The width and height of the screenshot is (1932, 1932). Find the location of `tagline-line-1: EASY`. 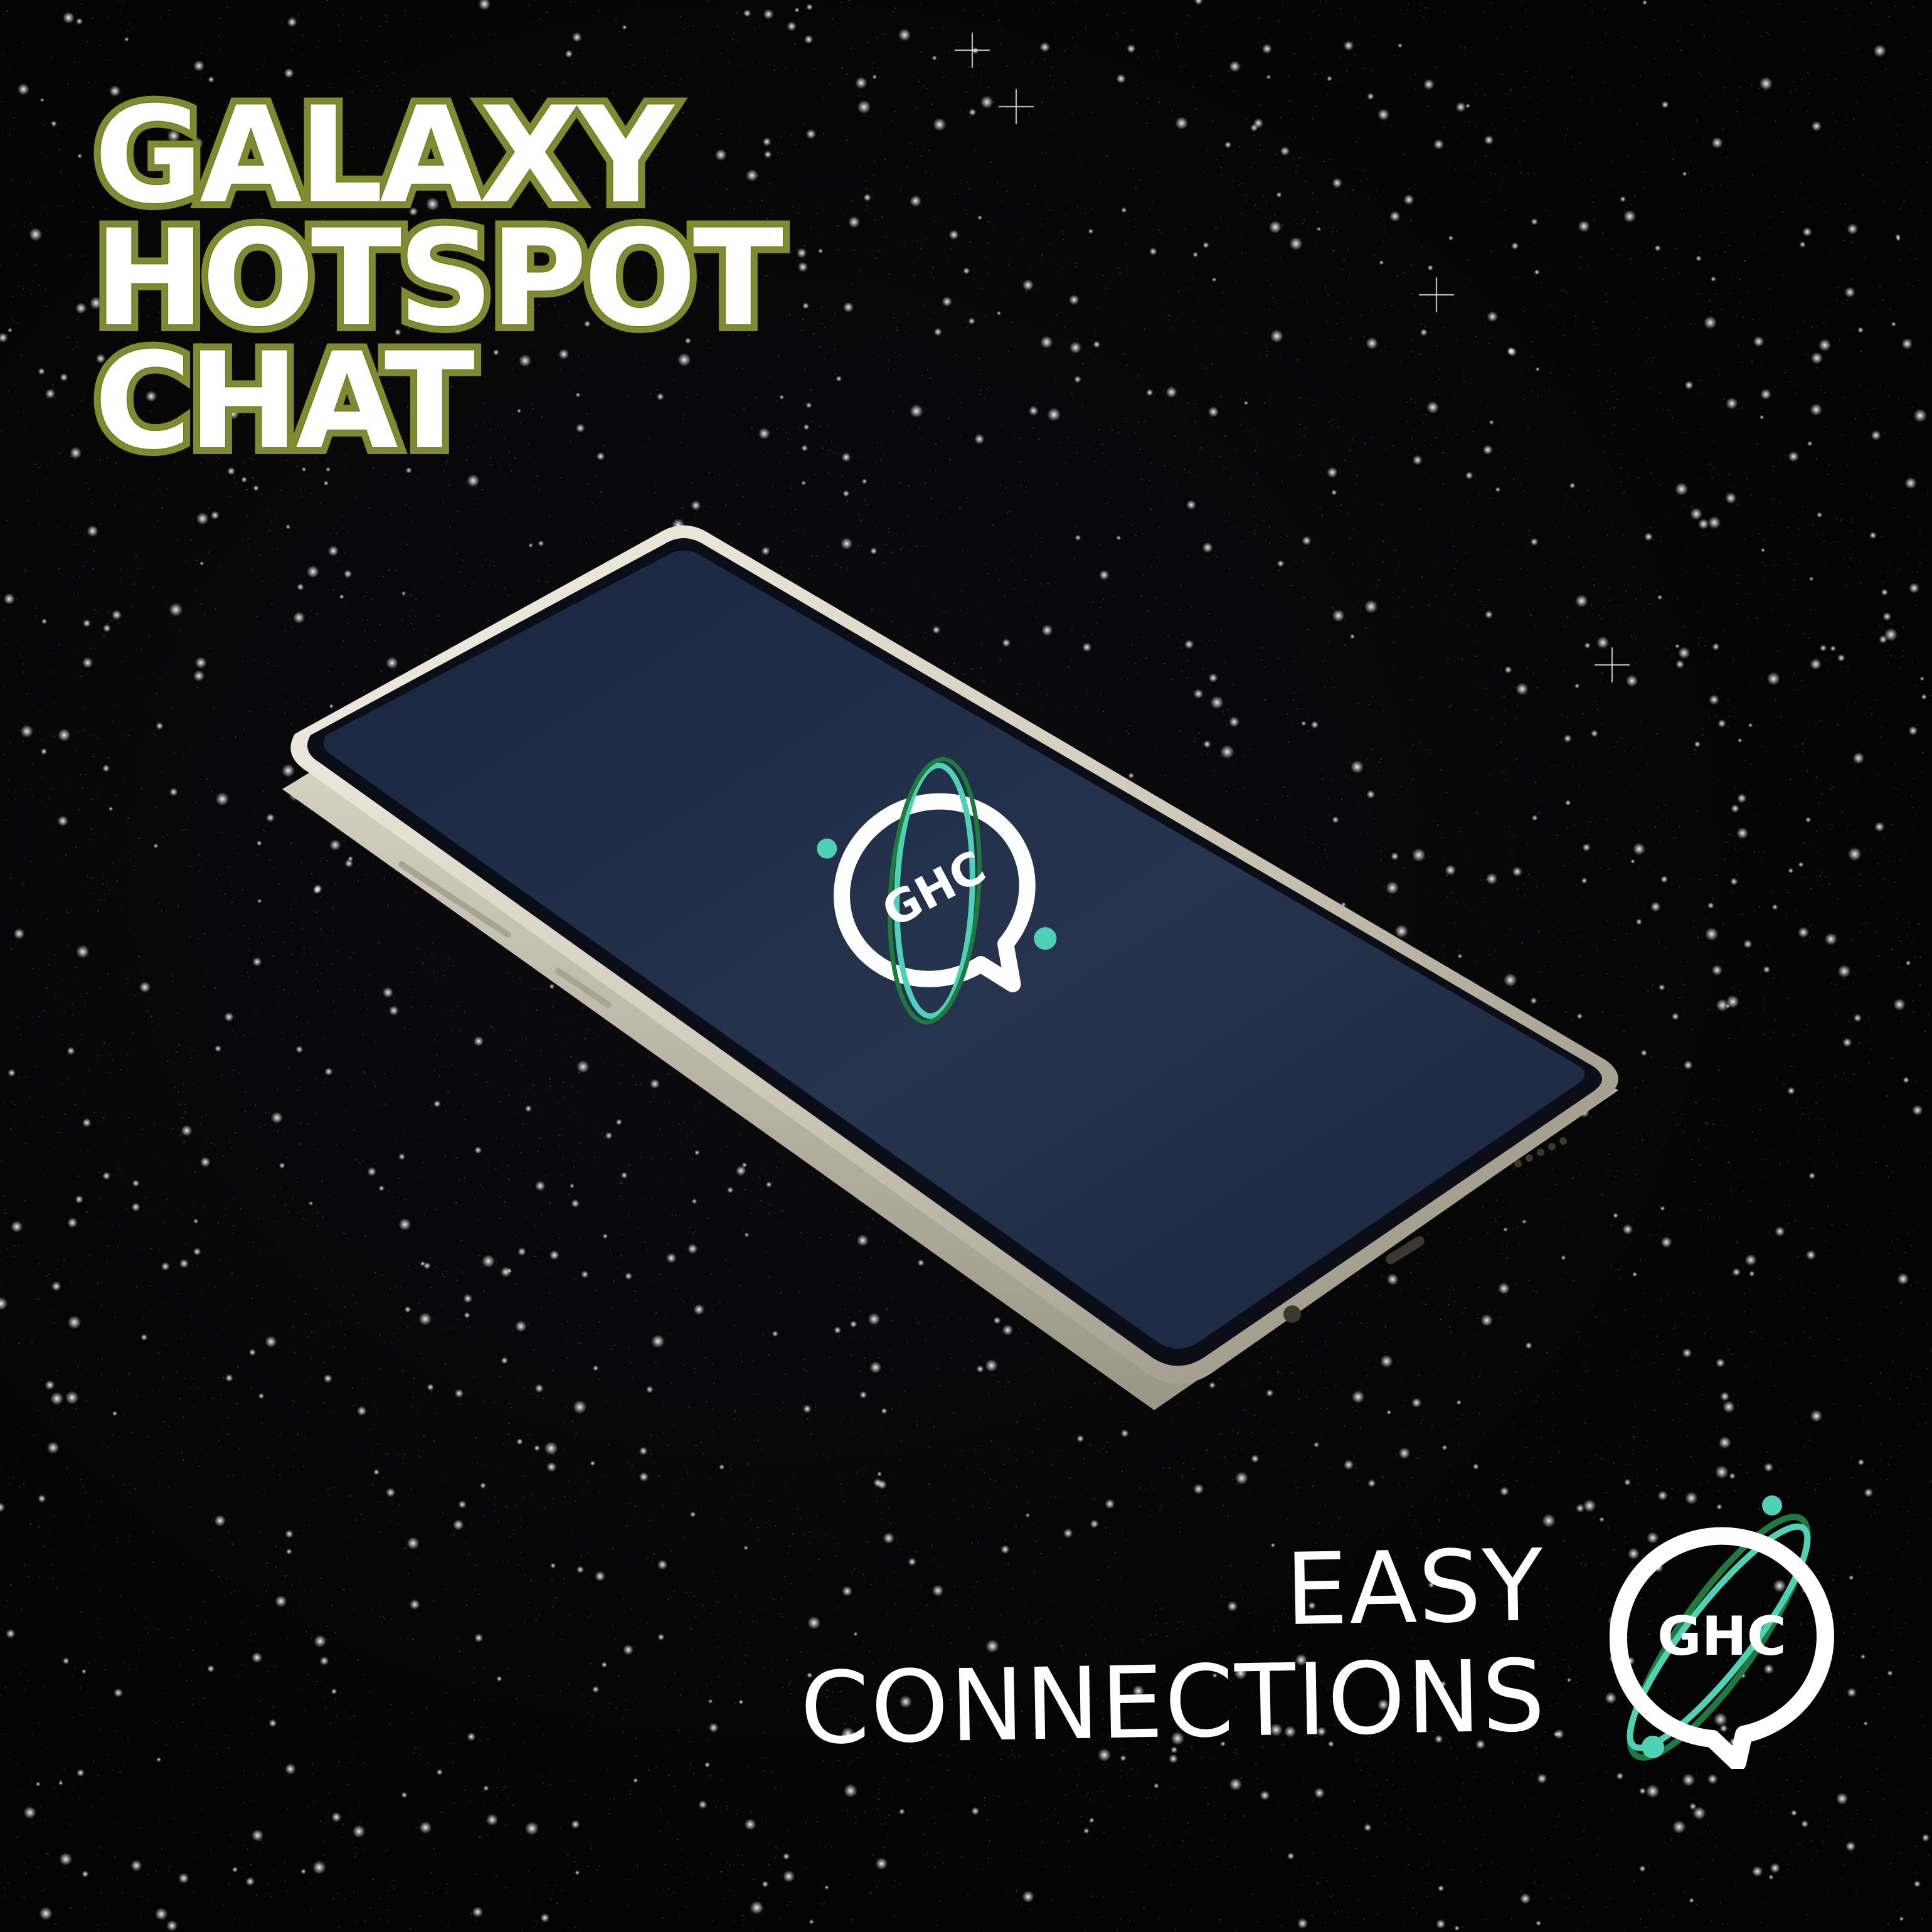

tagline-line-1: EASY is located at coordinates (1415, 1588).